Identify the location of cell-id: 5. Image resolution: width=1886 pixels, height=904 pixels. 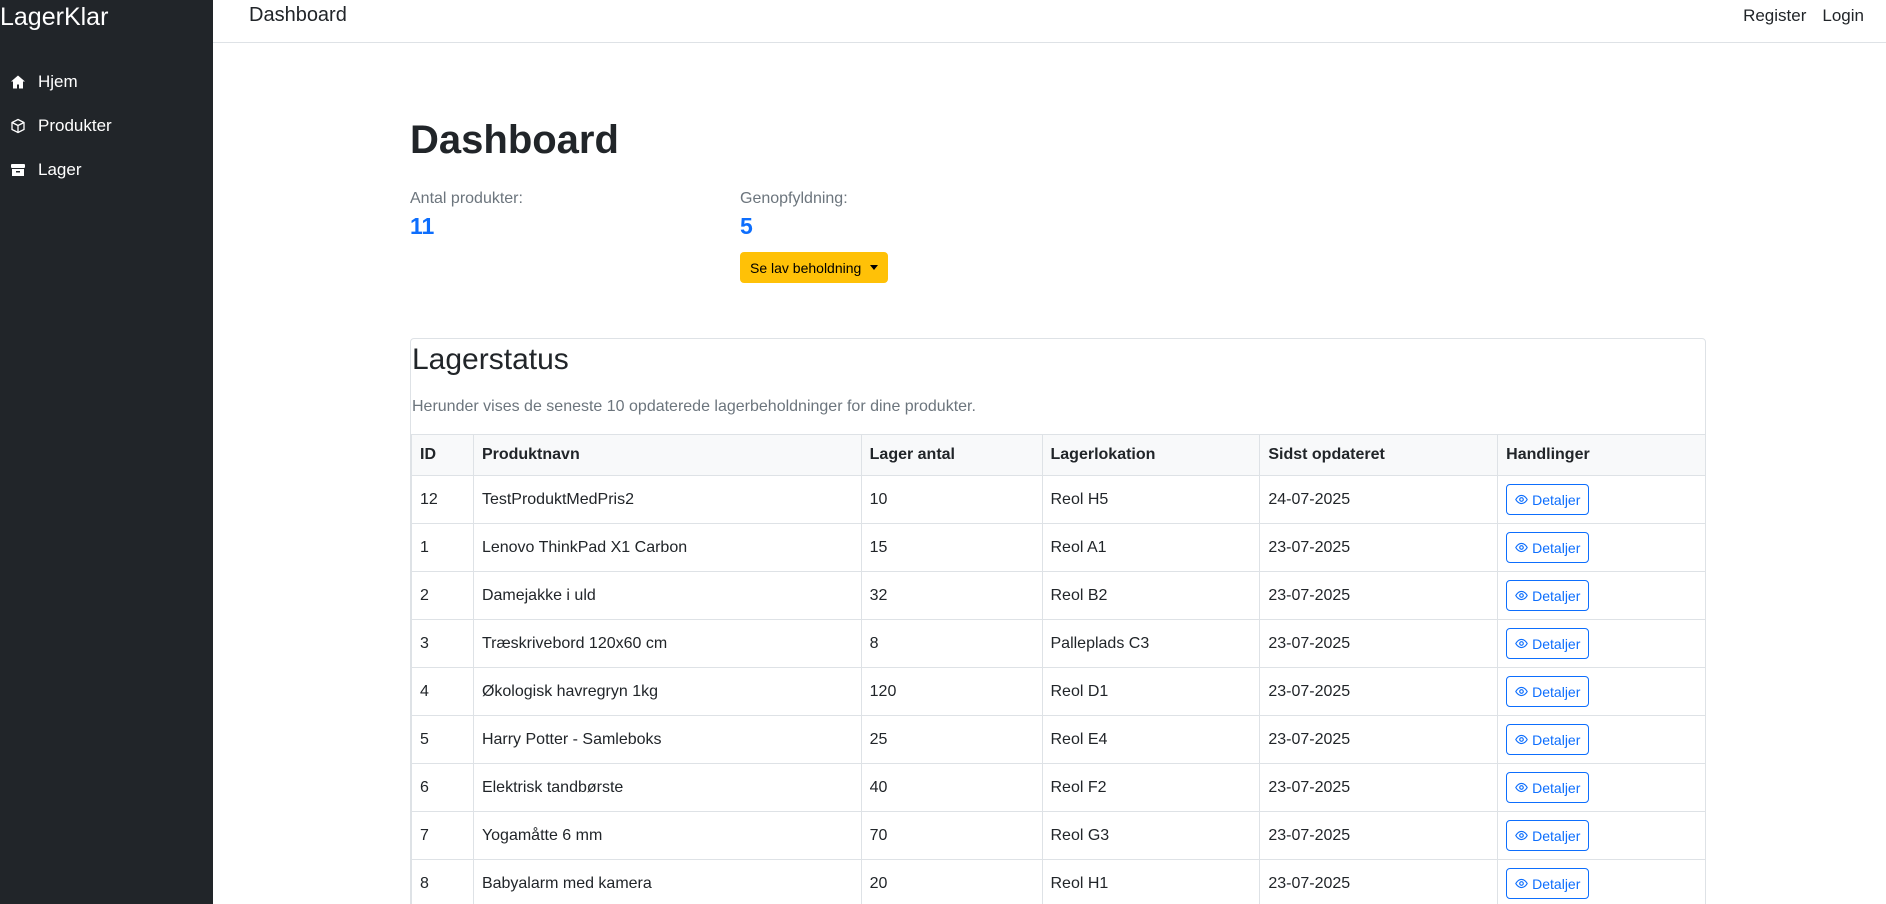
(442, 739).